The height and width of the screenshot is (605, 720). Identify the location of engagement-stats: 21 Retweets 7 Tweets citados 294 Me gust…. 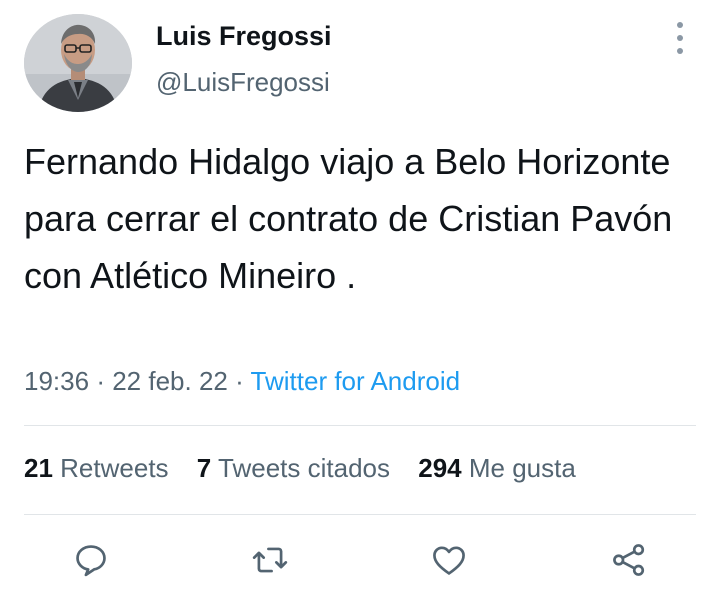
(310, 468).